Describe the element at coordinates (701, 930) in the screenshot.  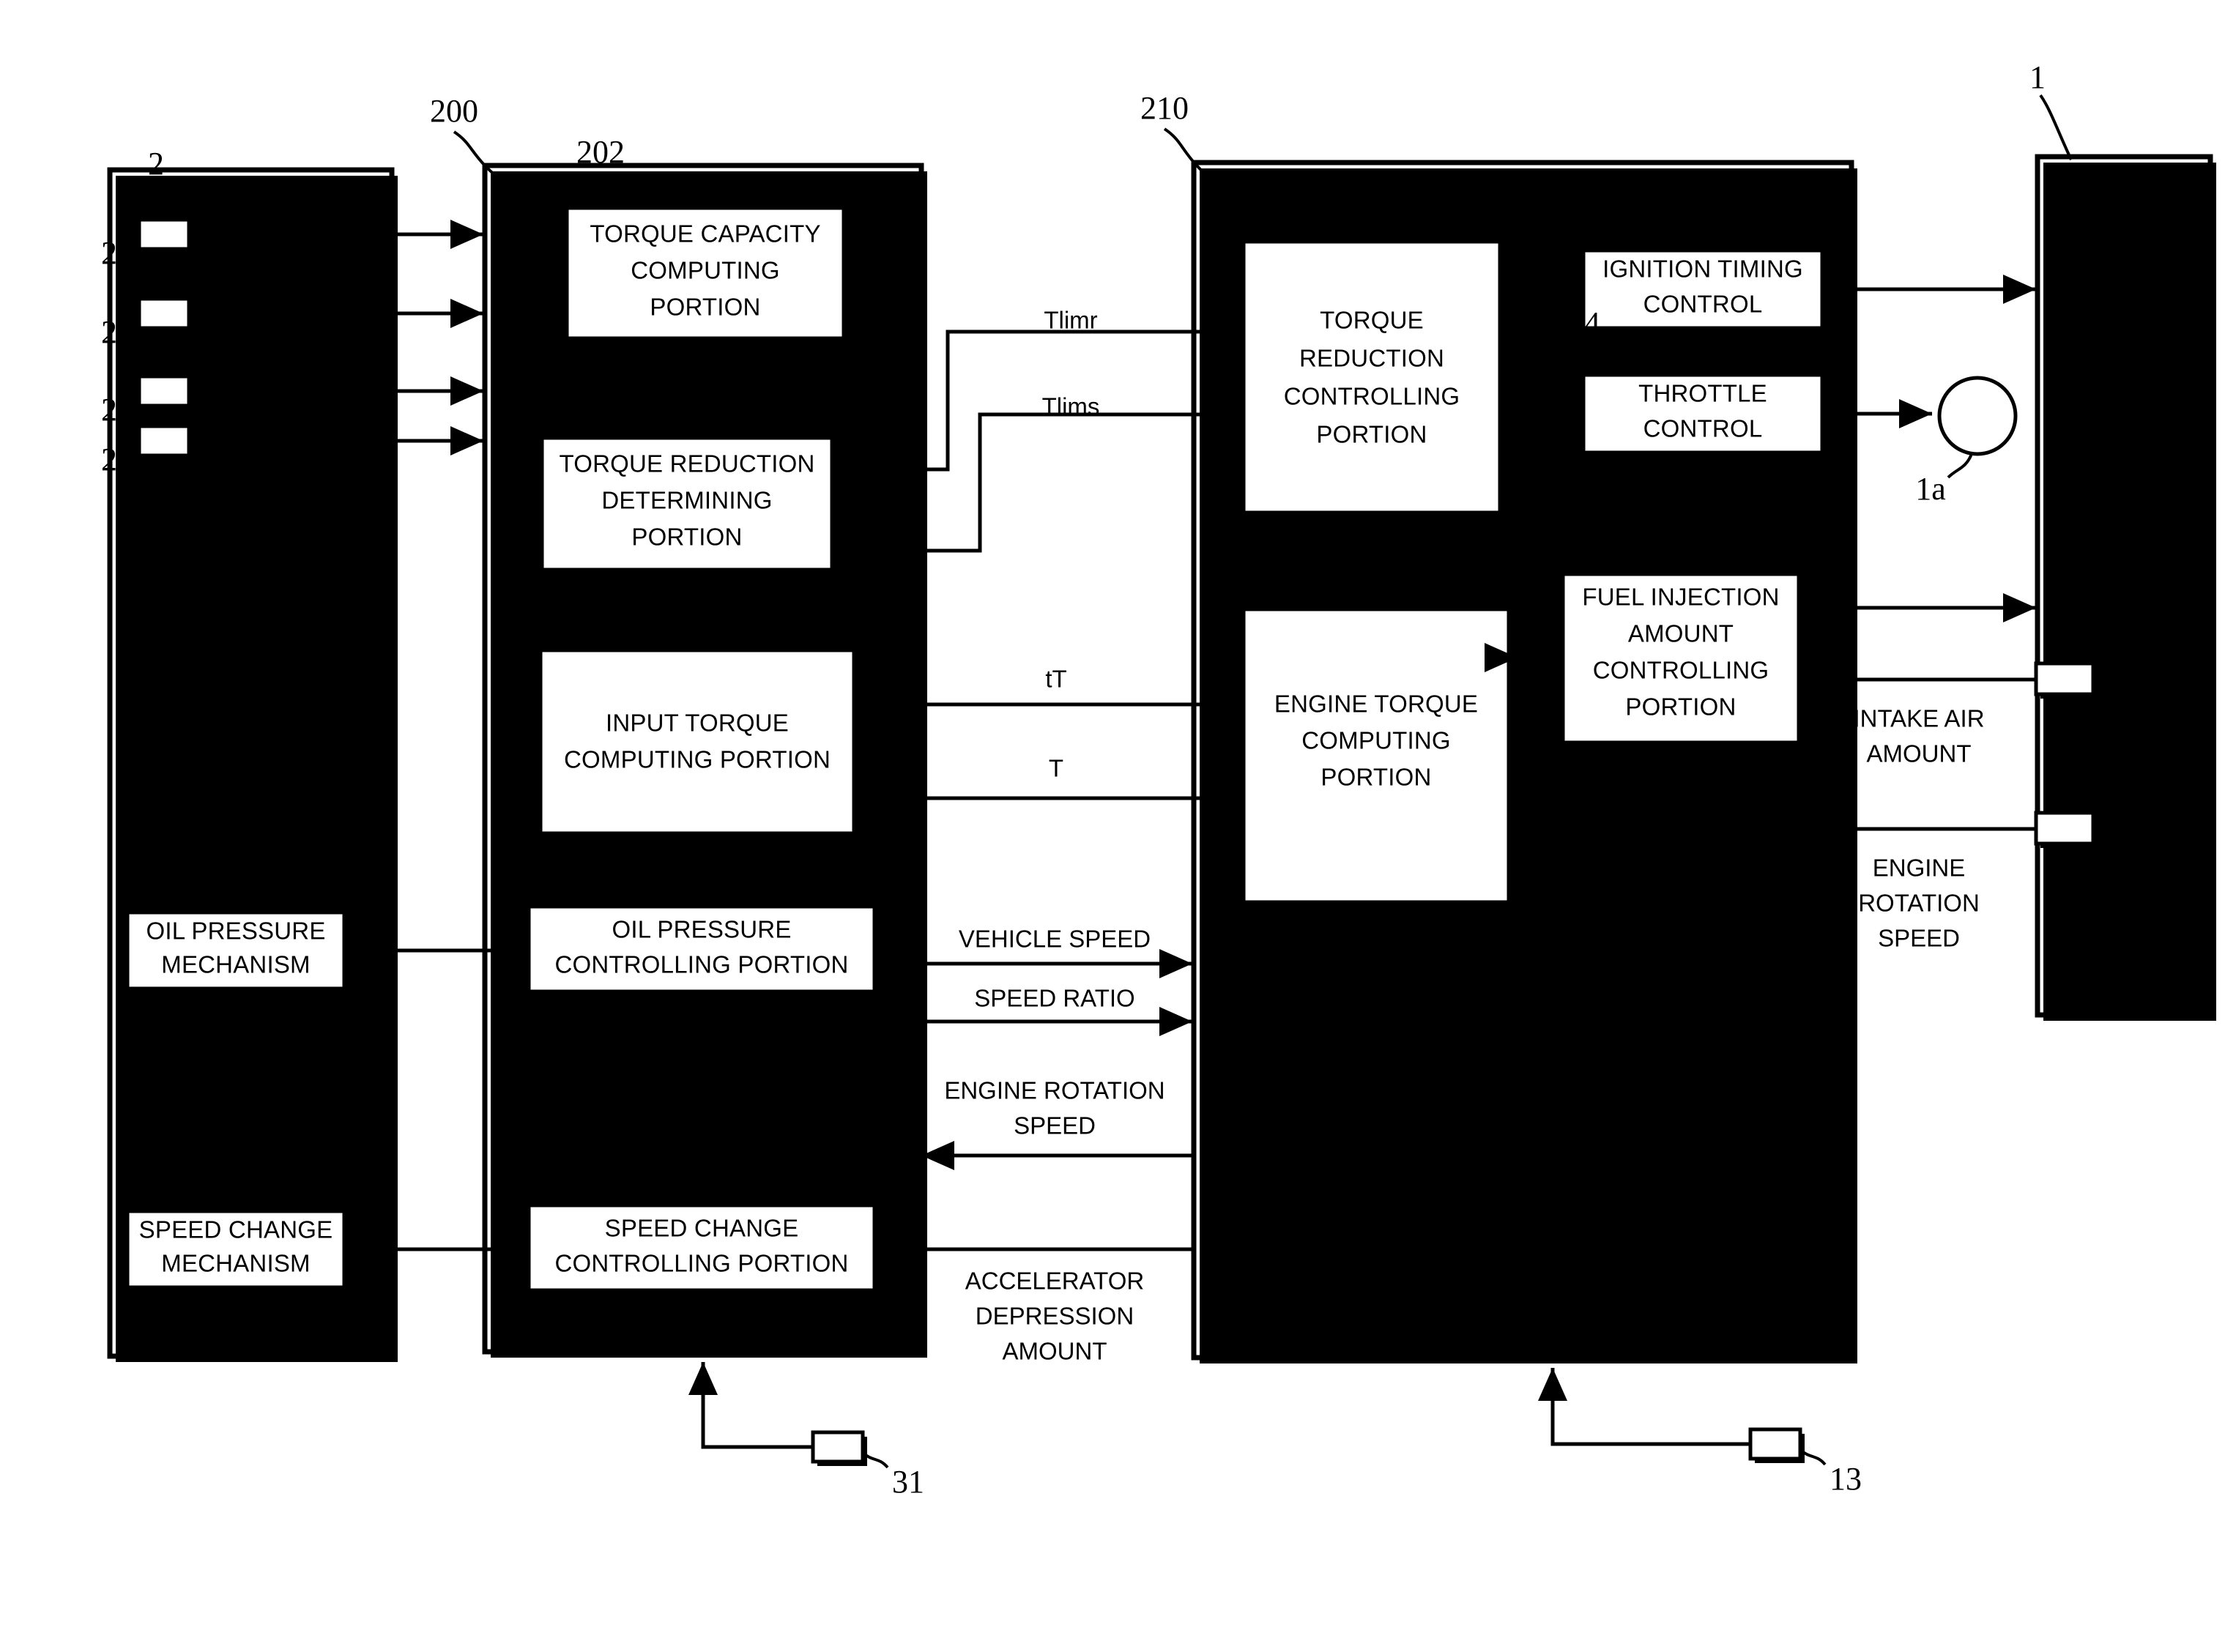
I see `block-204-line1: OIL PRESSURE` at that location.